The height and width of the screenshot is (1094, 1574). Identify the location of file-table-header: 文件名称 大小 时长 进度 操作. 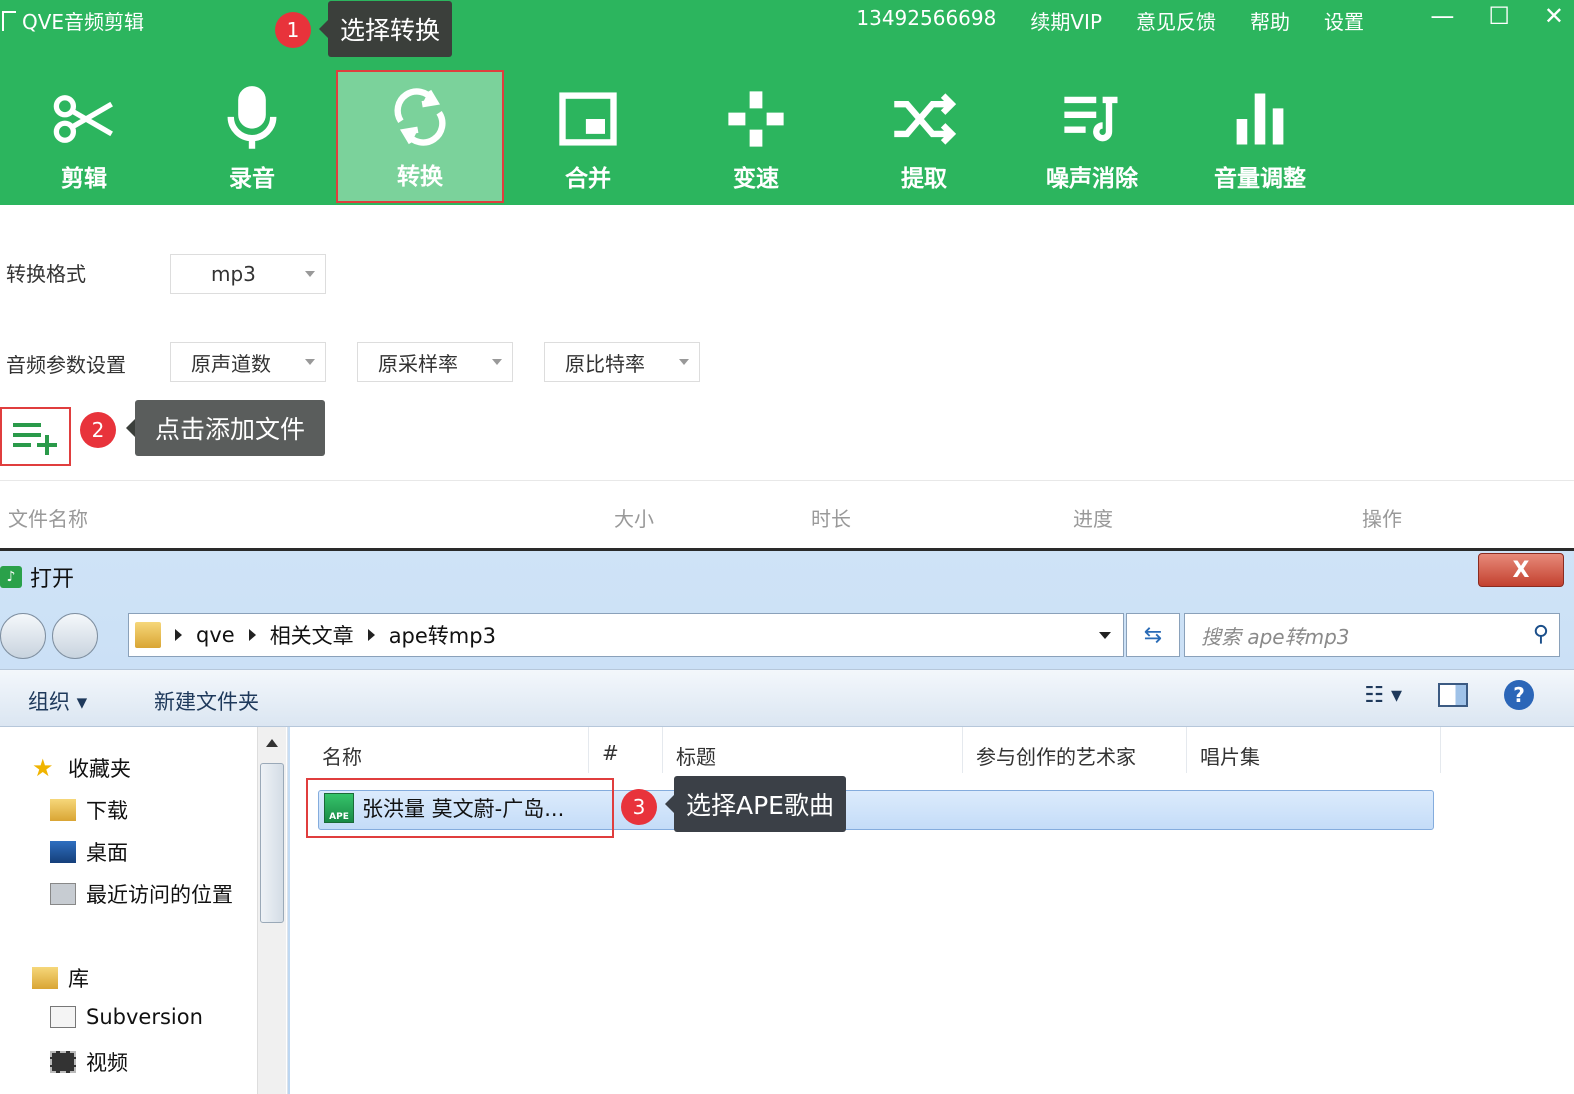
(787, 515).